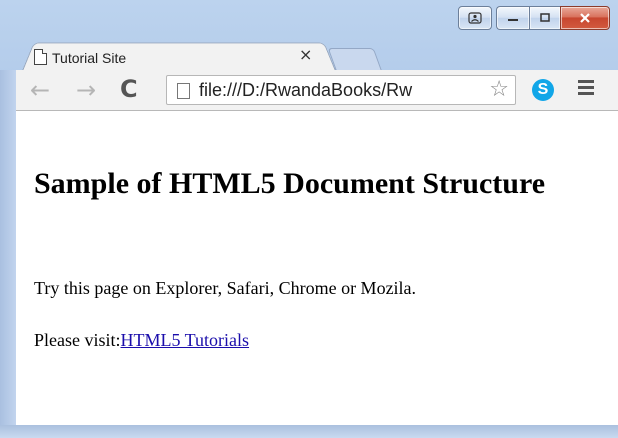  I want to click on hamburger-menu-icon, so click(586, 88).